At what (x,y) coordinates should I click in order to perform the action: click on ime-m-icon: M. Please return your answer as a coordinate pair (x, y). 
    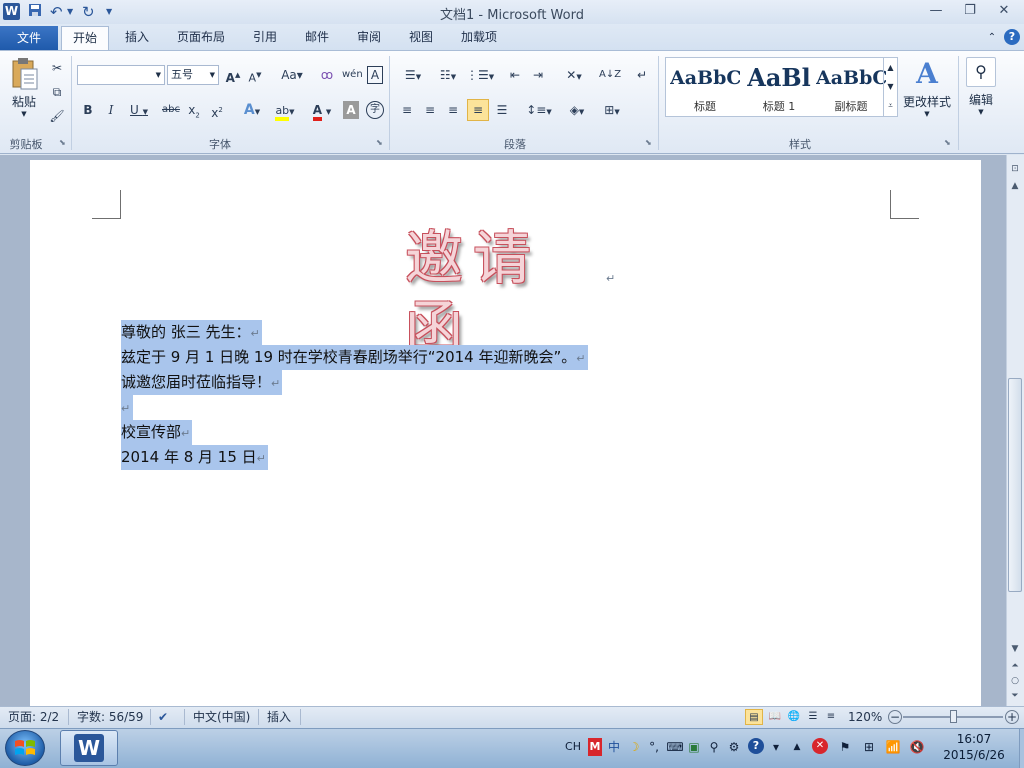
    Looking at the image, I should click on (595, 747).